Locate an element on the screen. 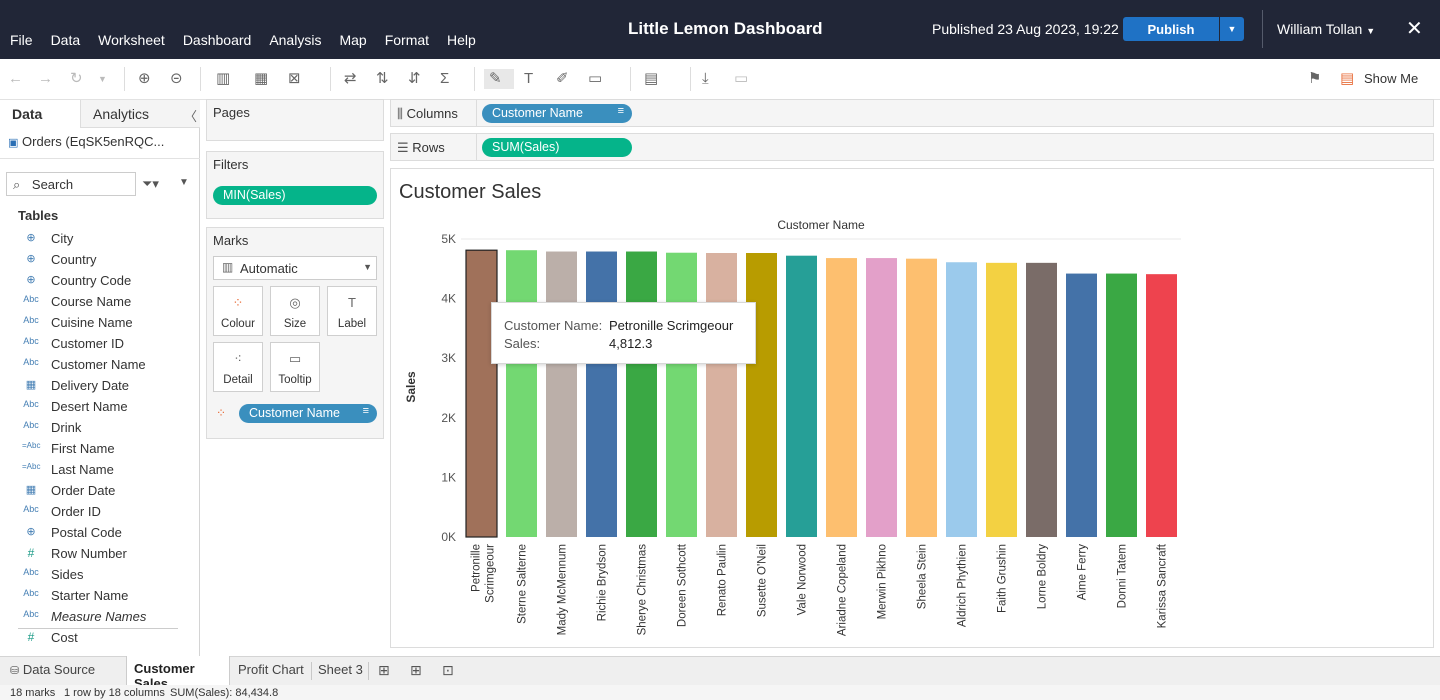 This screenshot has height=700, width=1440. colour-button: ⁘ Colour is located at coordinates (238, 311).